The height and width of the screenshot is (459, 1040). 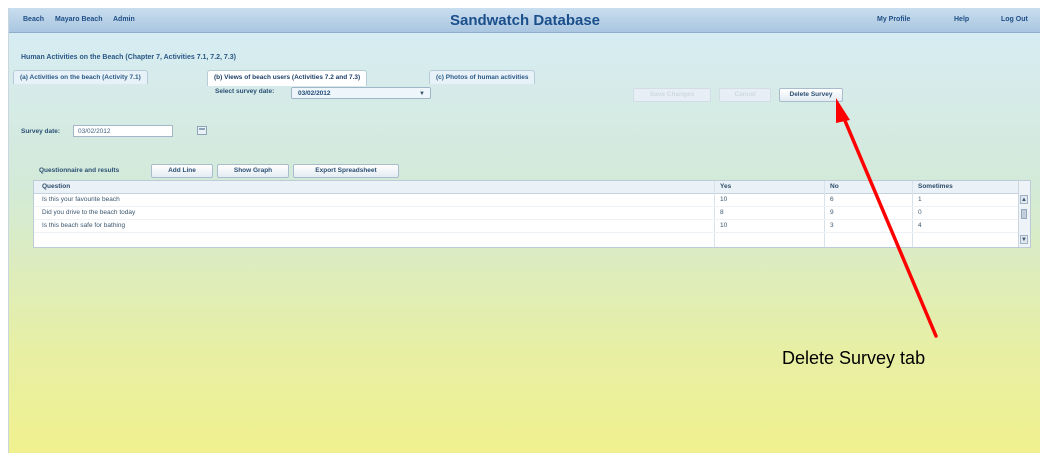 I want to click on select-survey-date-label: Select survey date:, so click(x=245, y=91).